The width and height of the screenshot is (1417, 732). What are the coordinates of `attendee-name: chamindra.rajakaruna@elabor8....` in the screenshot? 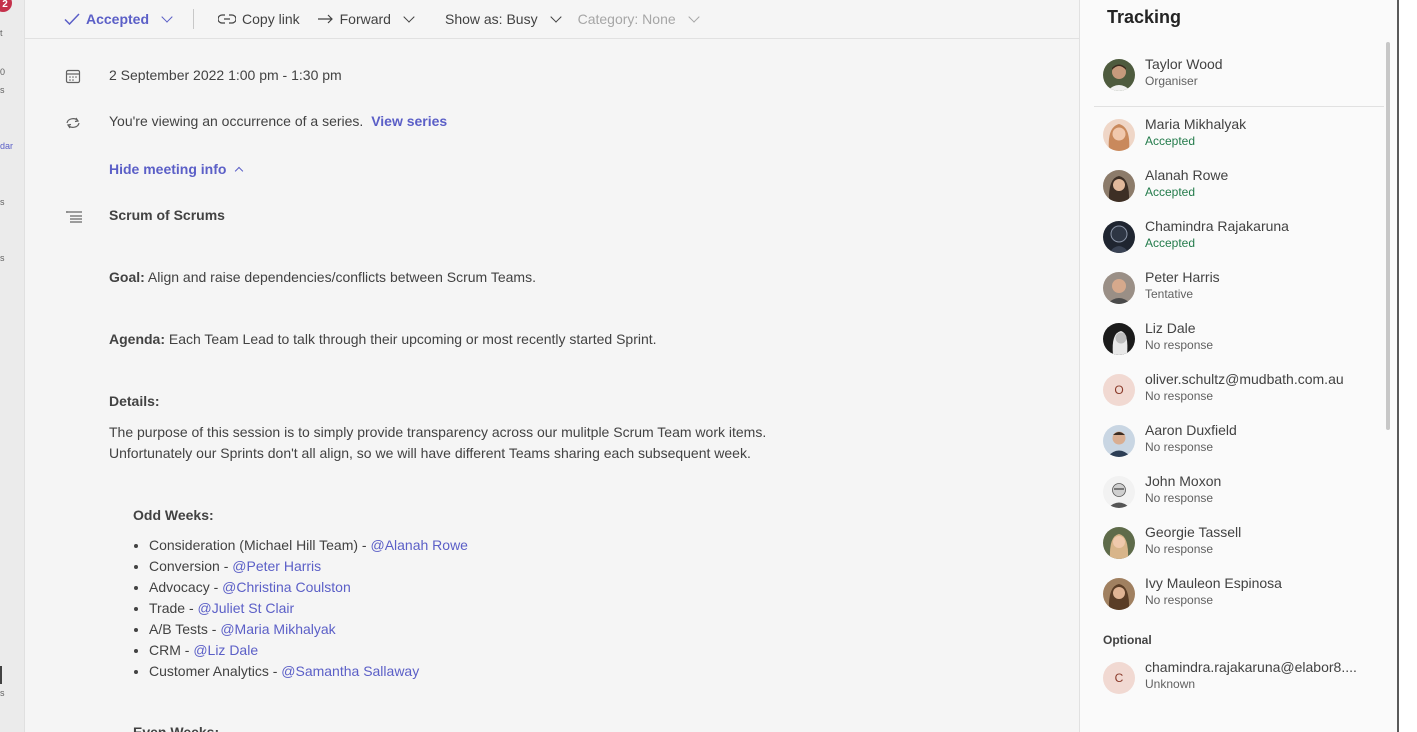 It's located at (1251, 667).